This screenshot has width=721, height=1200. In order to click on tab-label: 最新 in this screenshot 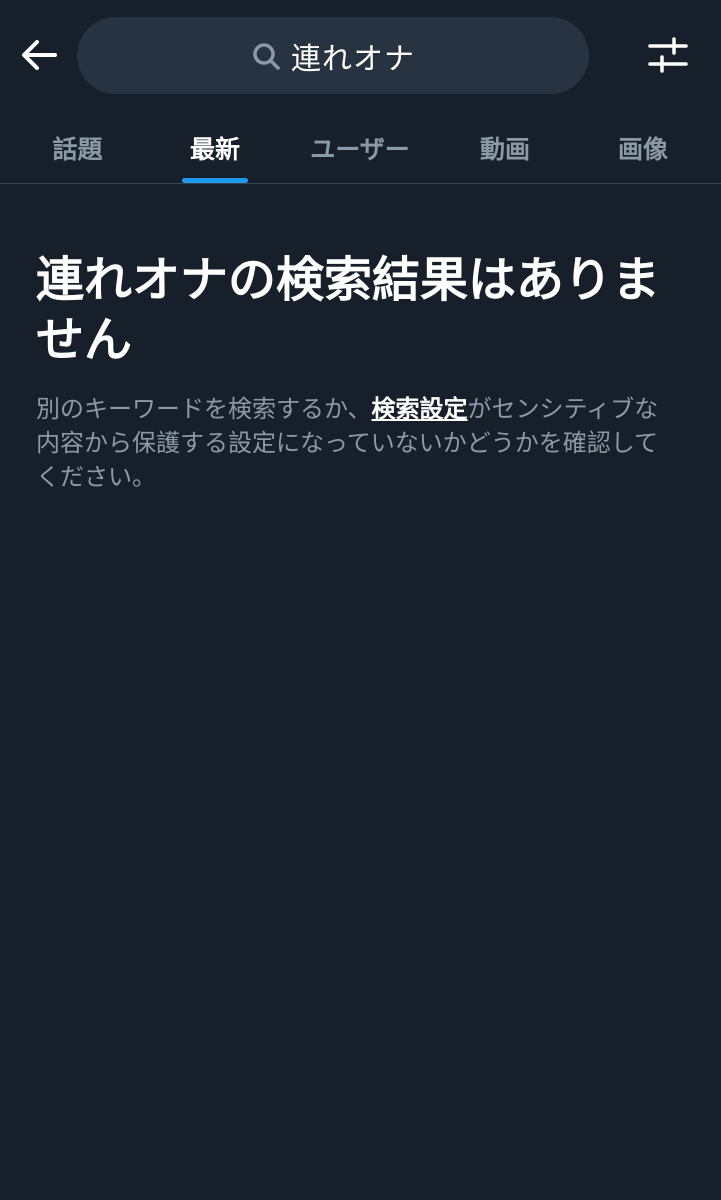, I will do `click(214, 149)`.